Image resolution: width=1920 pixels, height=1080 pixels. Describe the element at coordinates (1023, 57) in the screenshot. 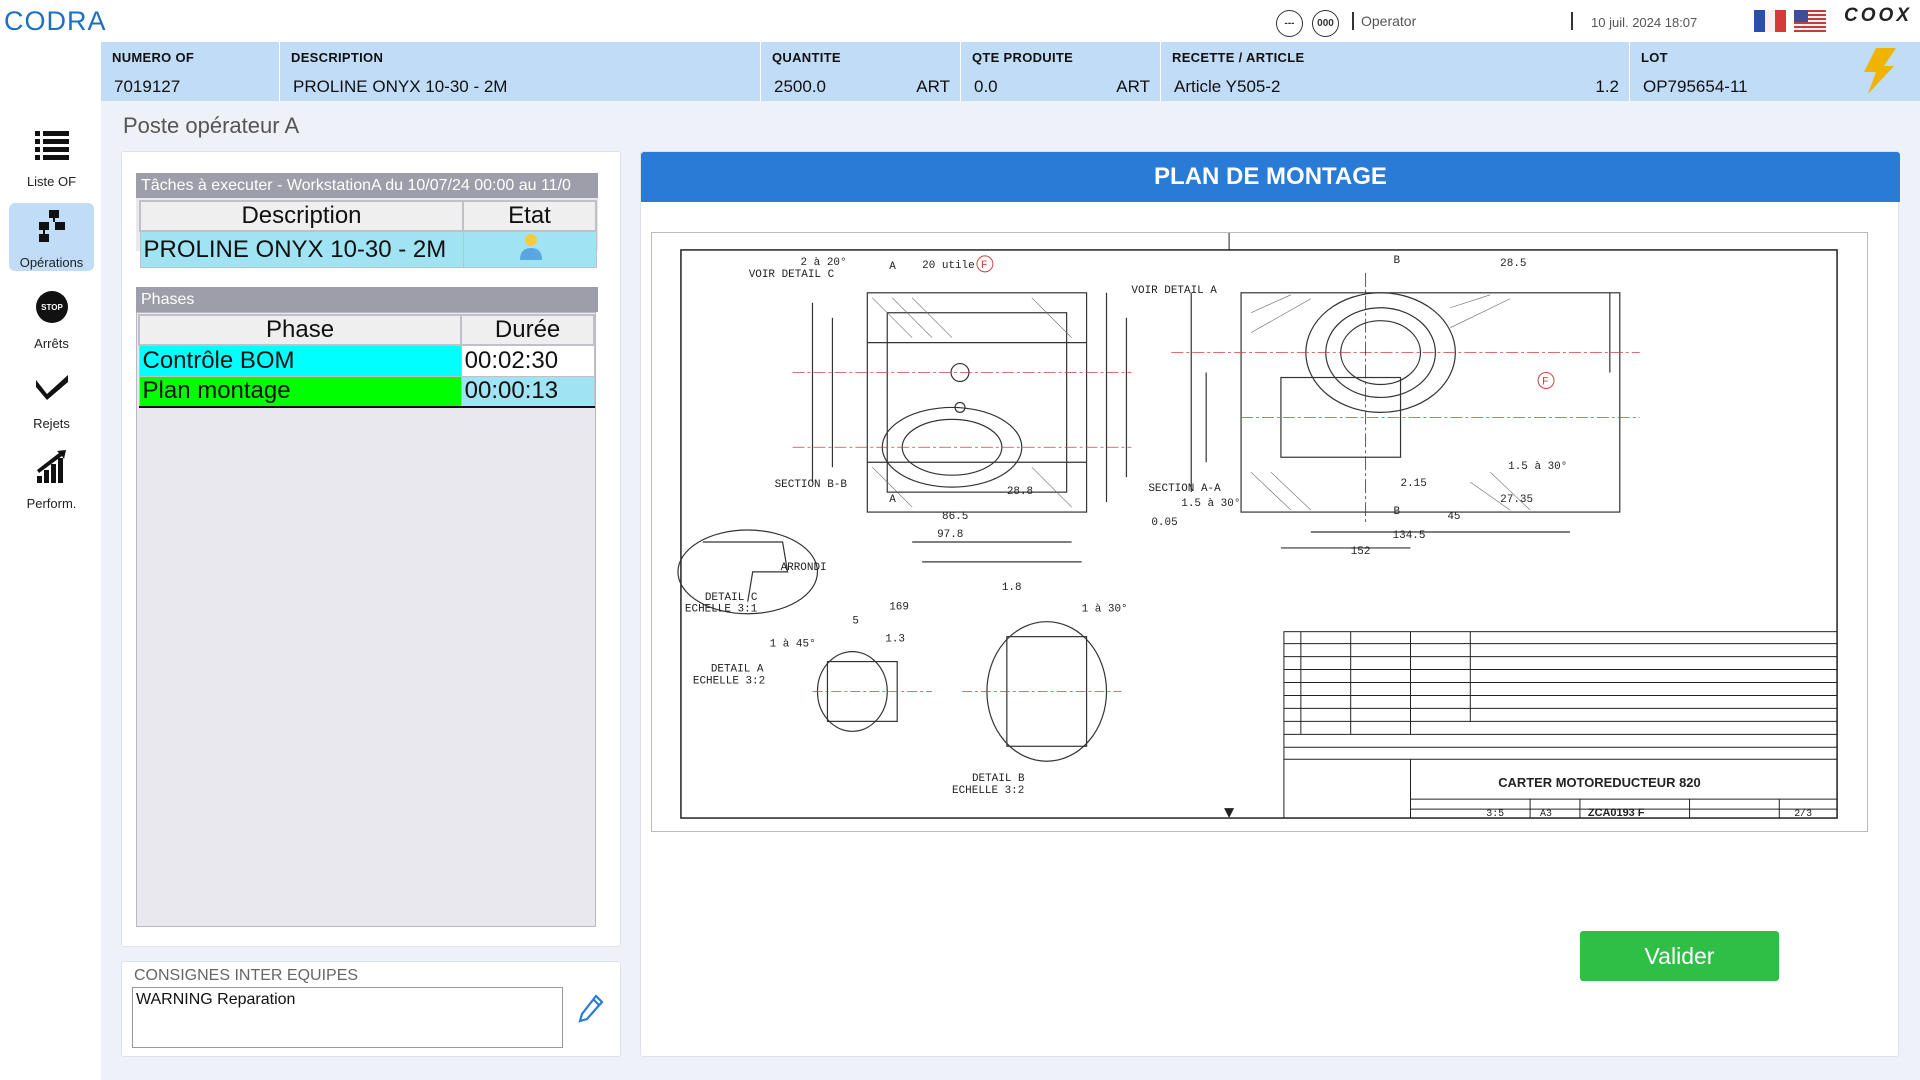

I see `produced-quantity-label: QTE PRODUITE` at that location.